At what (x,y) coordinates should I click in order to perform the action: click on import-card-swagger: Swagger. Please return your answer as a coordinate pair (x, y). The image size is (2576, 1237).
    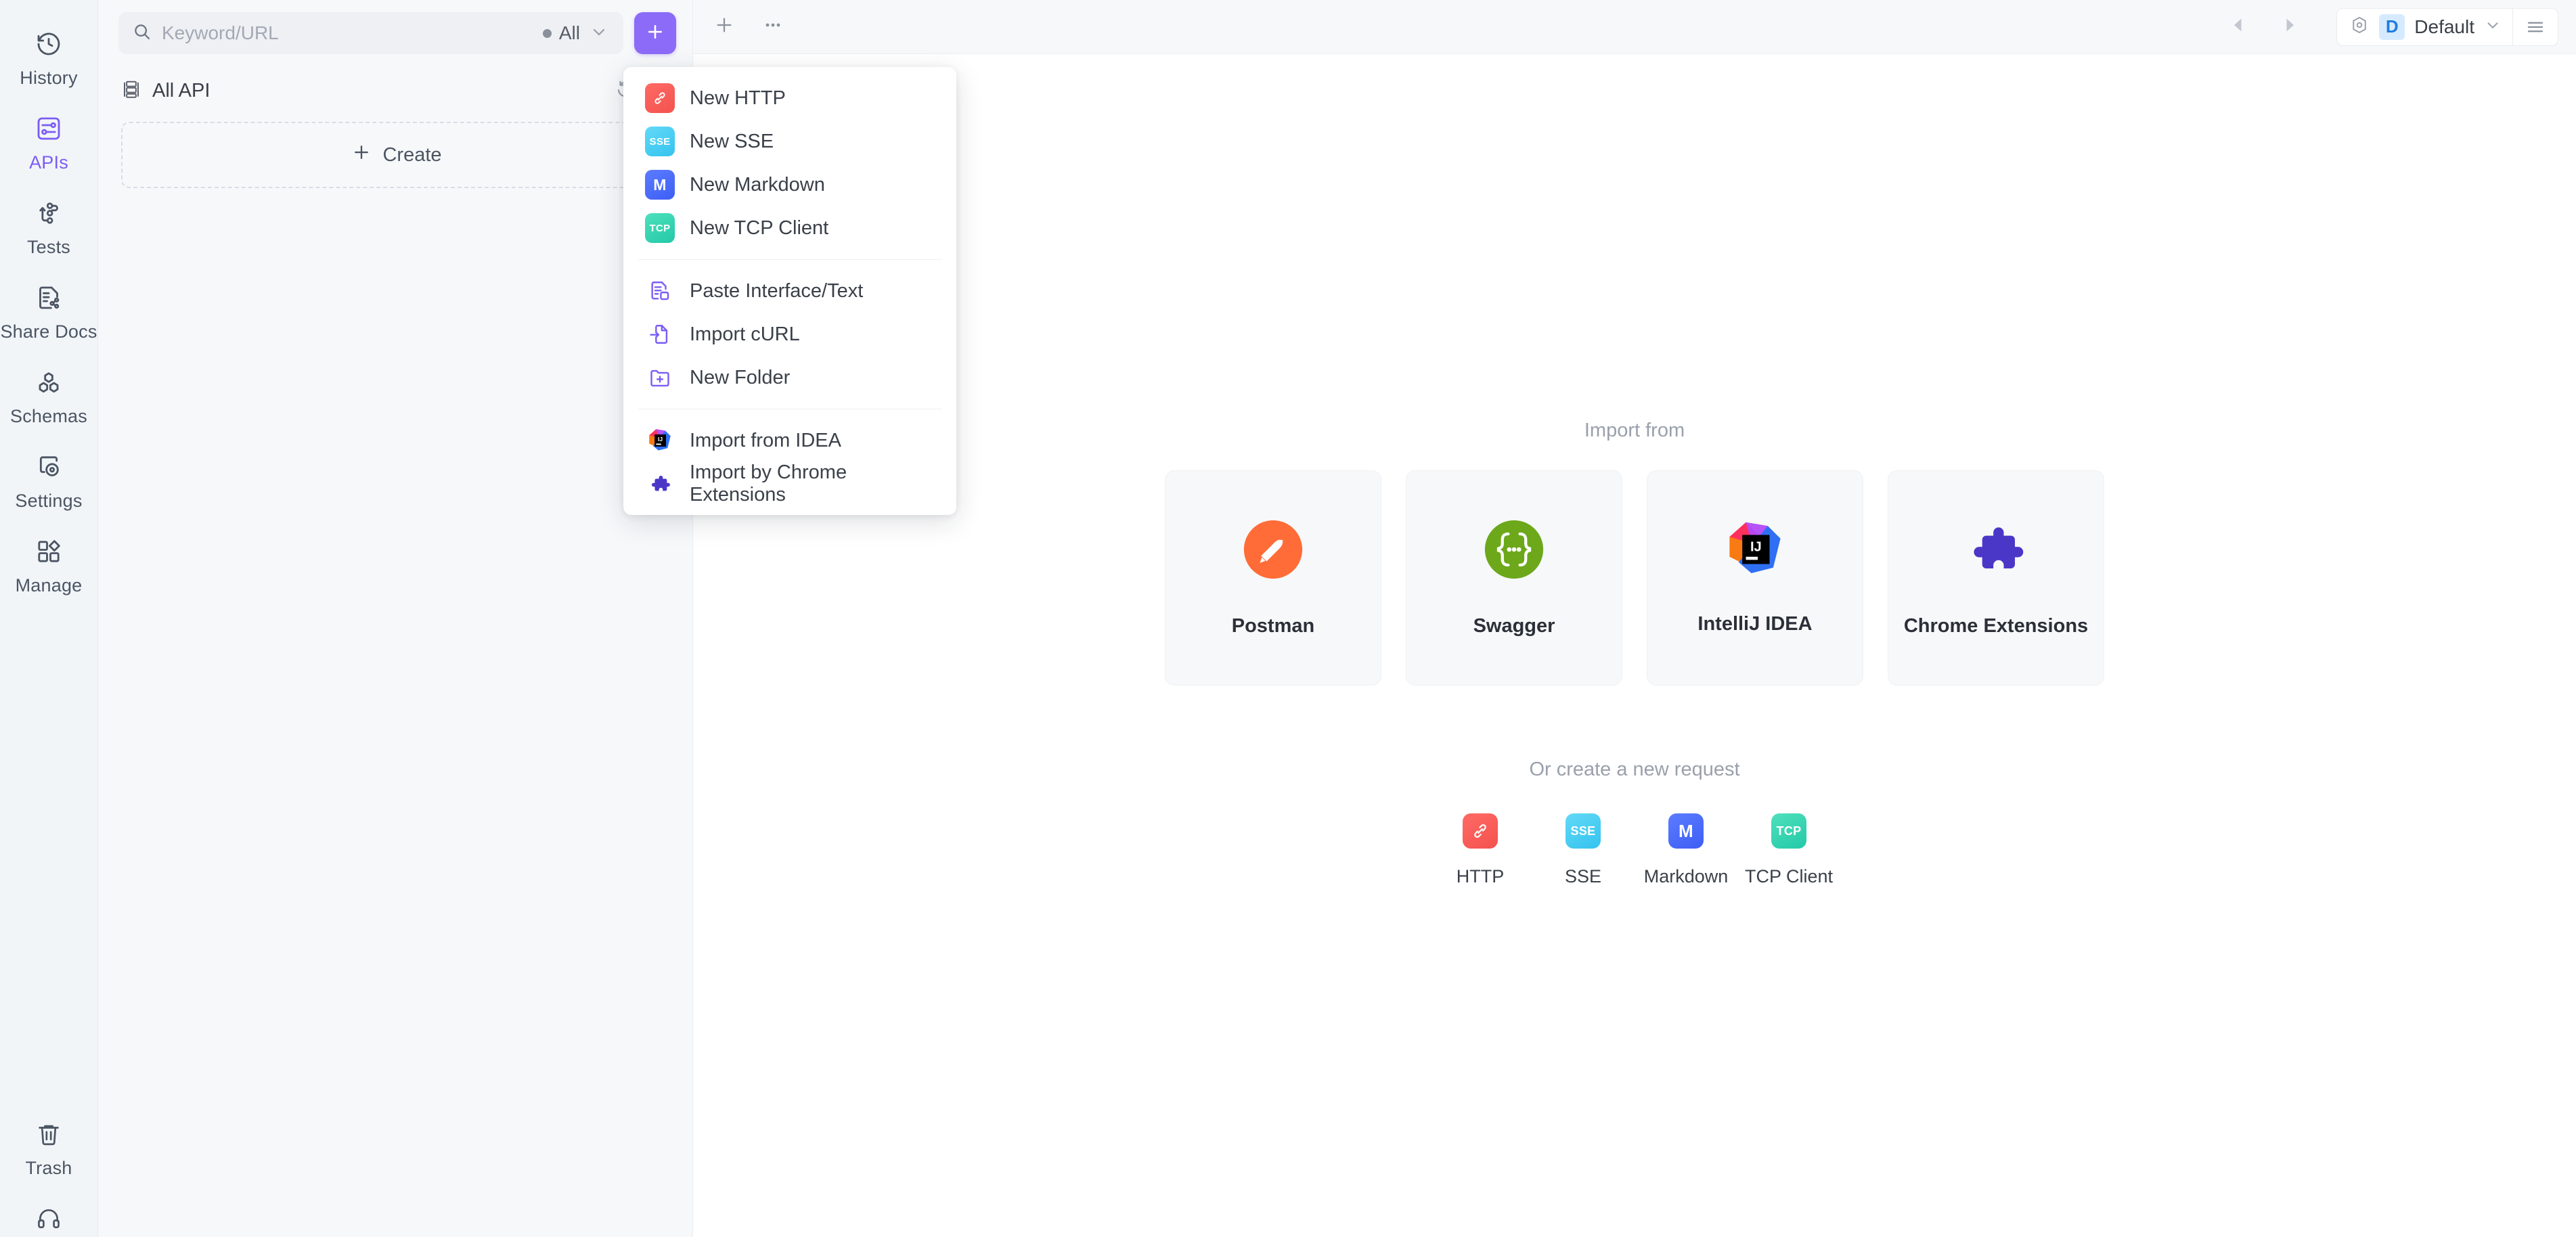
    Looking at the image, I should click on (1514, 577).